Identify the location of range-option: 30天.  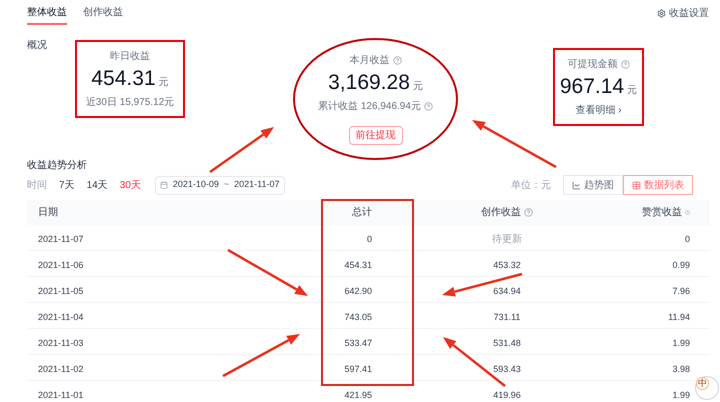
(130, 185).